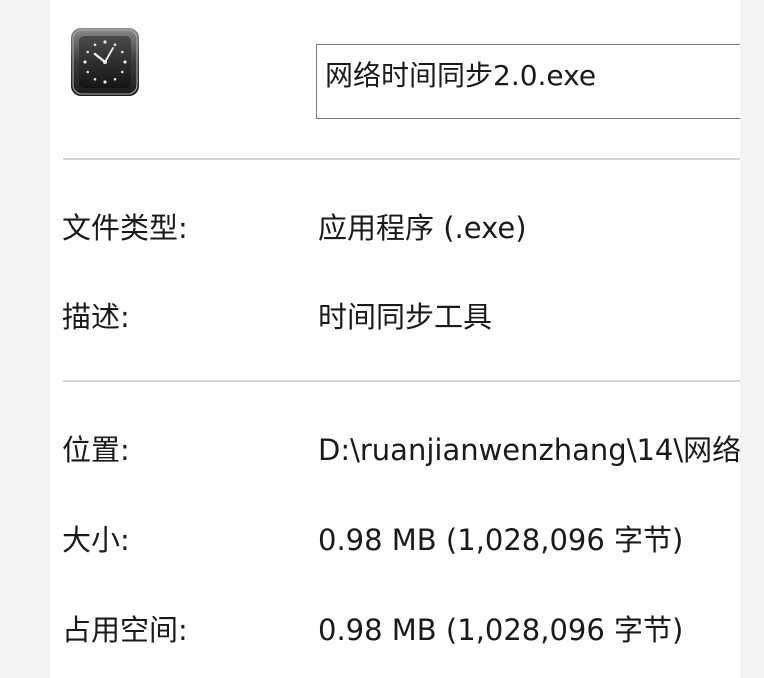 This screenshot has height=678, width=764. Describe the element at coordinates (529, 450) in the screenshot. I see `location-value: D:\ruanjianwenzhang\14\网络时间同步` at that location.